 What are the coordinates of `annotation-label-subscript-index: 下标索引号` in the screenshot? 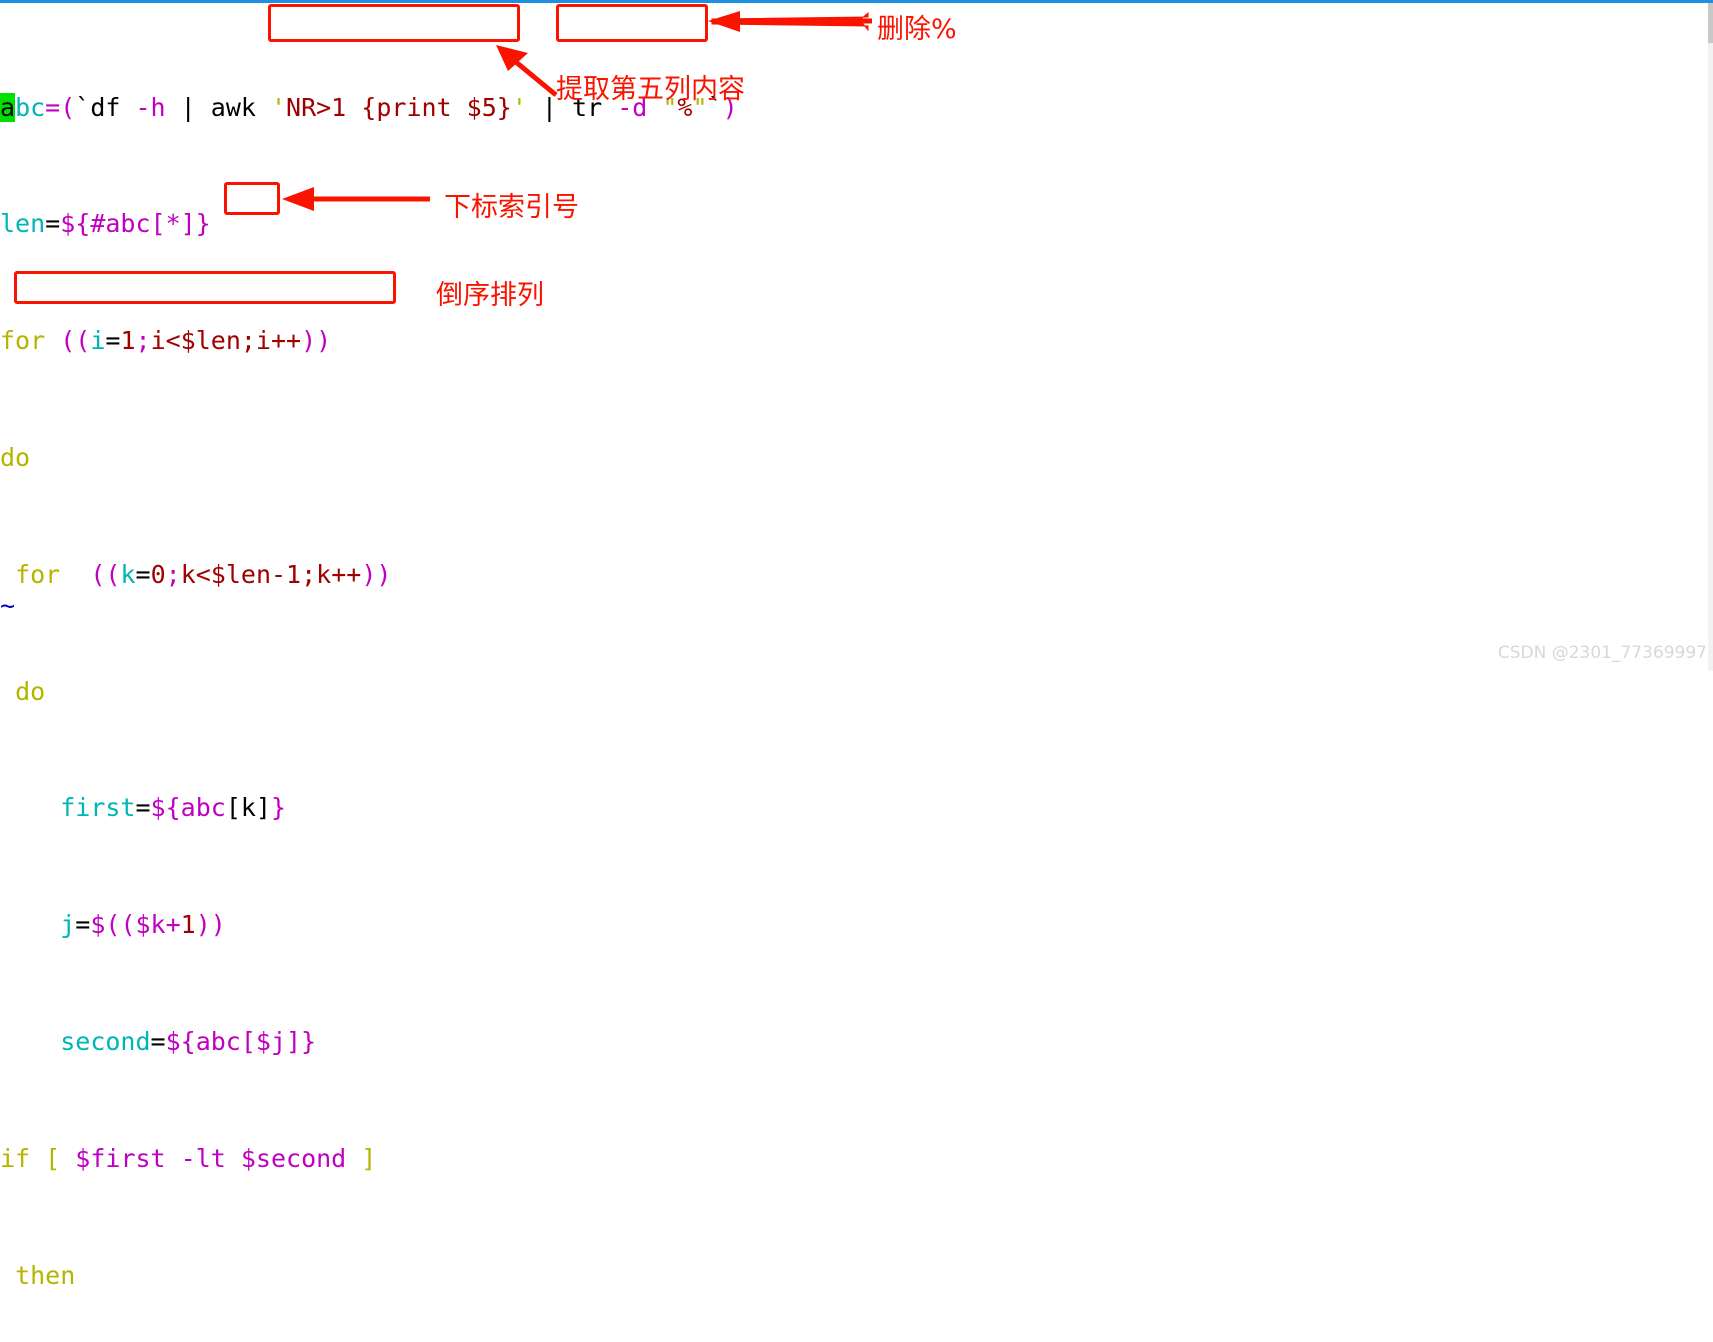 It's located at (511, 207).